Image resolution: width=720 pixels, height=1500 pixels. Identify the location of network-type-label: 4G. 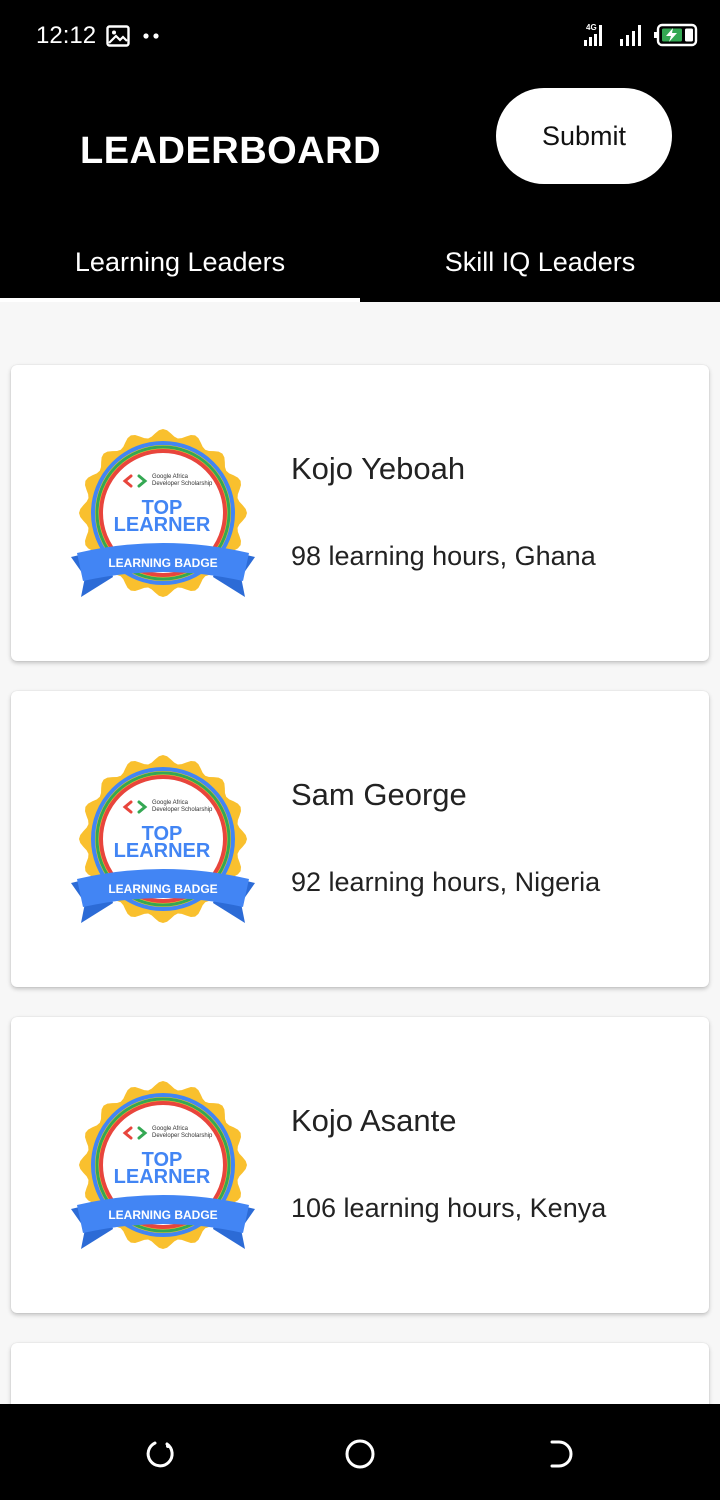
(591, 27).